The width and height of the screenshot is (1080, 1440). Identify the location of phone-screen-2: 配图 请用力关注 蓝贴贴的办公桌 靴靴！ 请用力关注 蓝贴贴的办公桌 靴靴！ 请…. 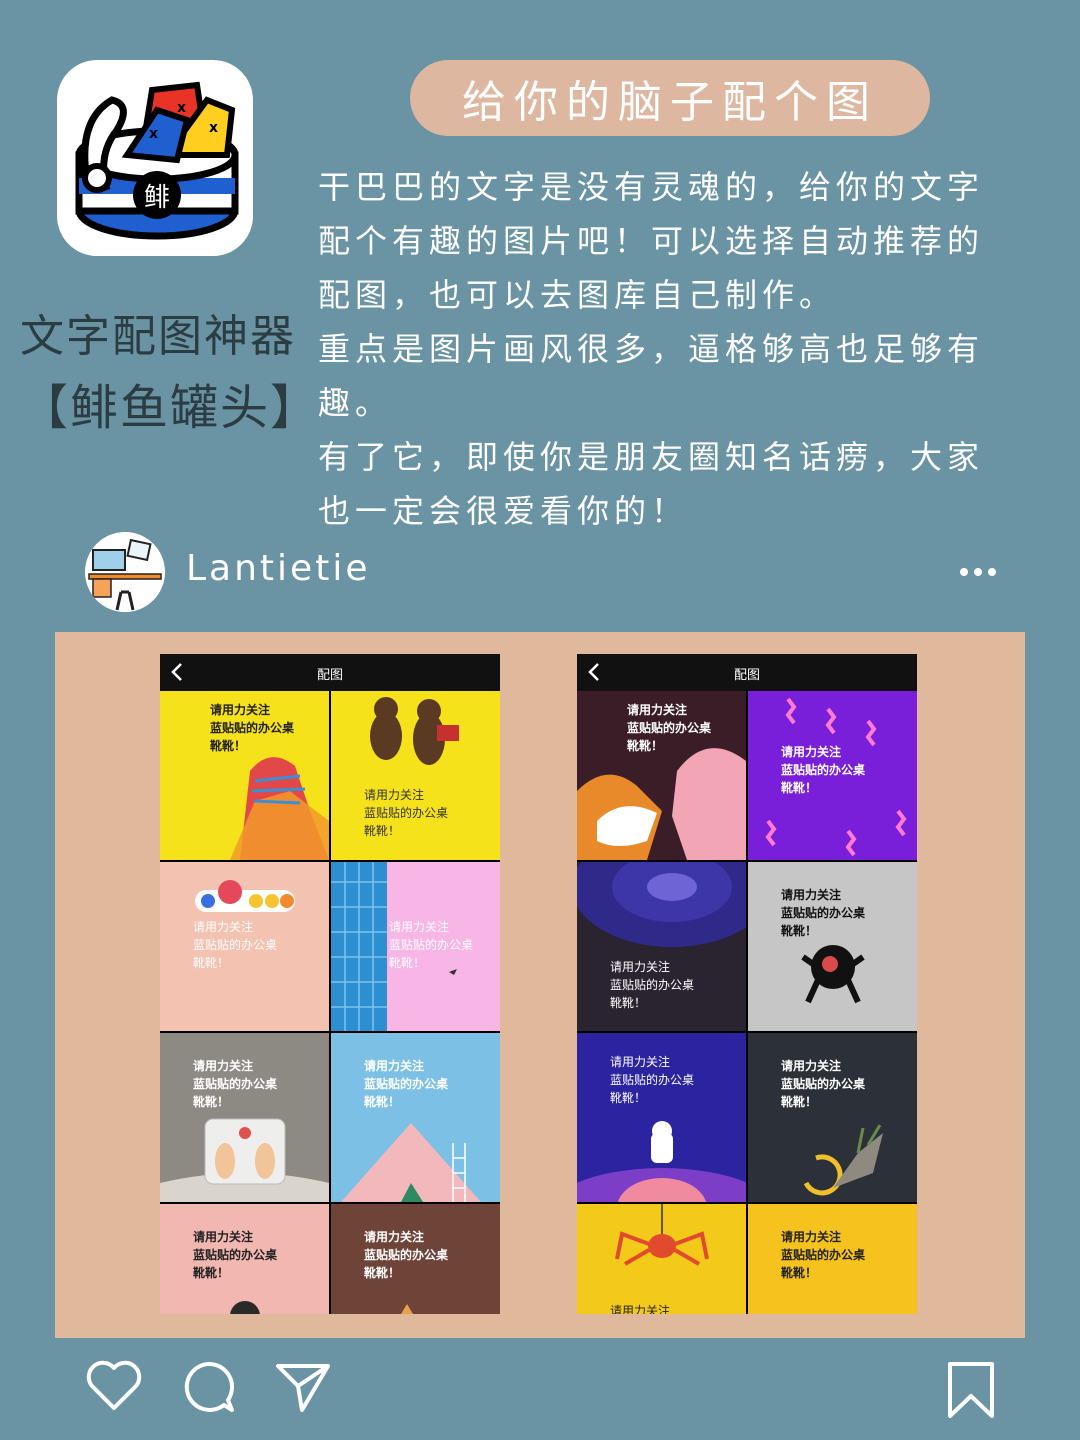
(747, 984).